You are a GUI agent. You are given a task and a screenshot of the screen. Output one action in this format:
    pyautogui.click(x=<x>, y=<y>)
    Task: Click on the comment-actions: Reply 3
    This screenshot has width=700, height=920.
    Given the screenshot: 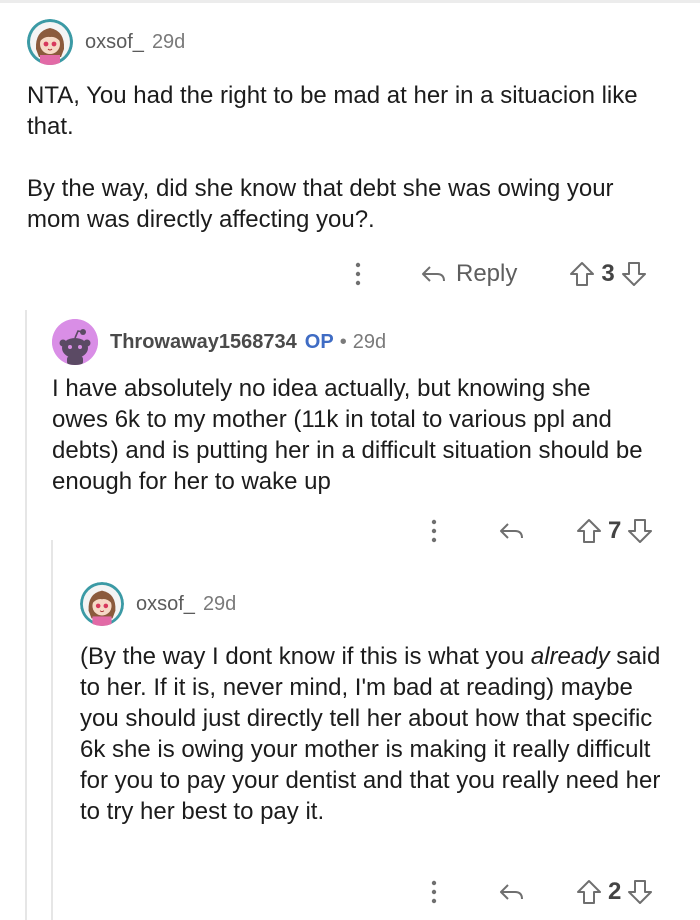 What is the action you would take?
    pyautogui.click(x=496, y=274)
    